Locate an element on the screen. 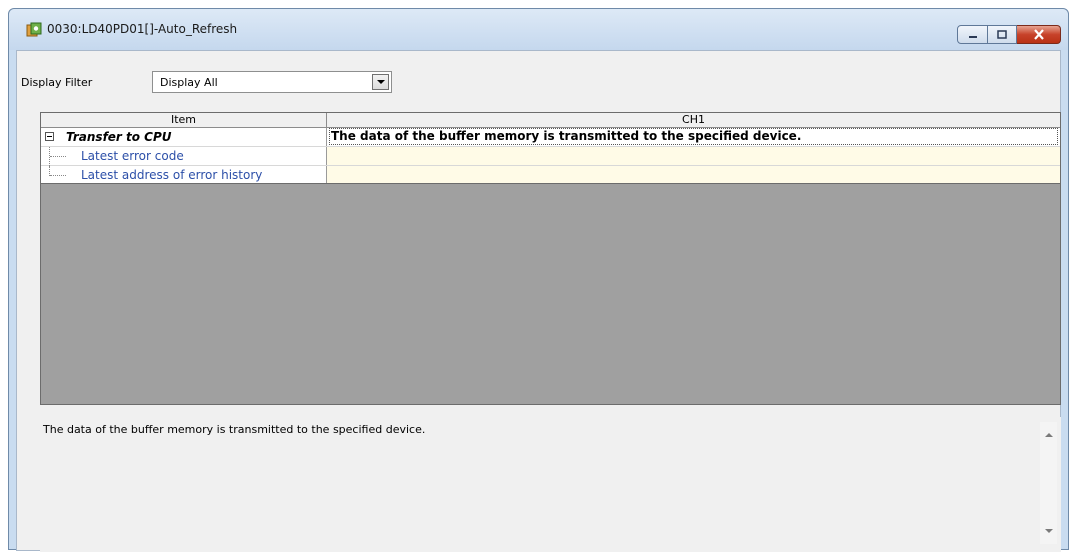 The image size is (1069, 552). close-icon is located at coordinates (1038, 34).